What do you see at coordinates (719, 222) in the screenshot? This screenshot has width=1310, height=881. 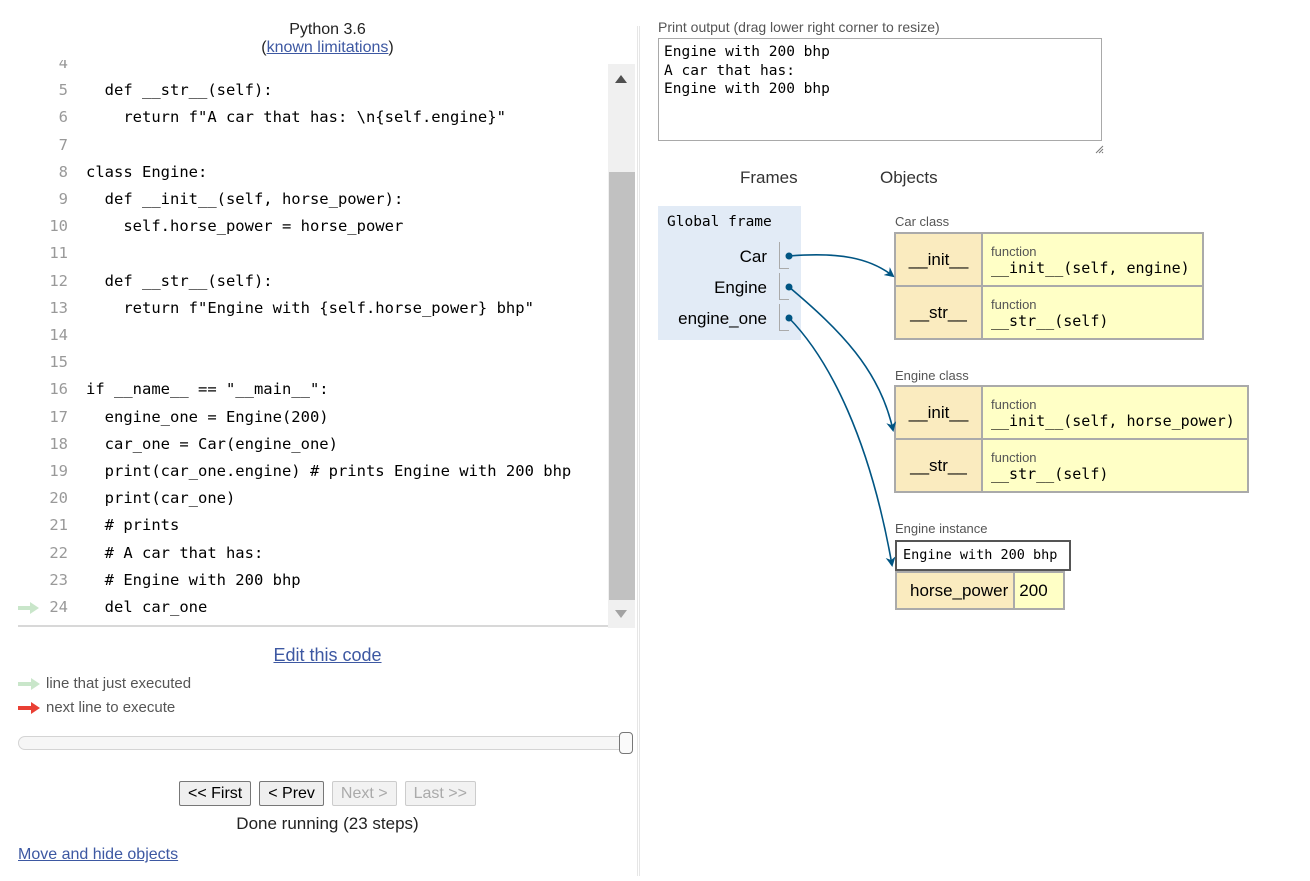 I see `global-frame-title: Global frame` at bounding box center [719, 222].